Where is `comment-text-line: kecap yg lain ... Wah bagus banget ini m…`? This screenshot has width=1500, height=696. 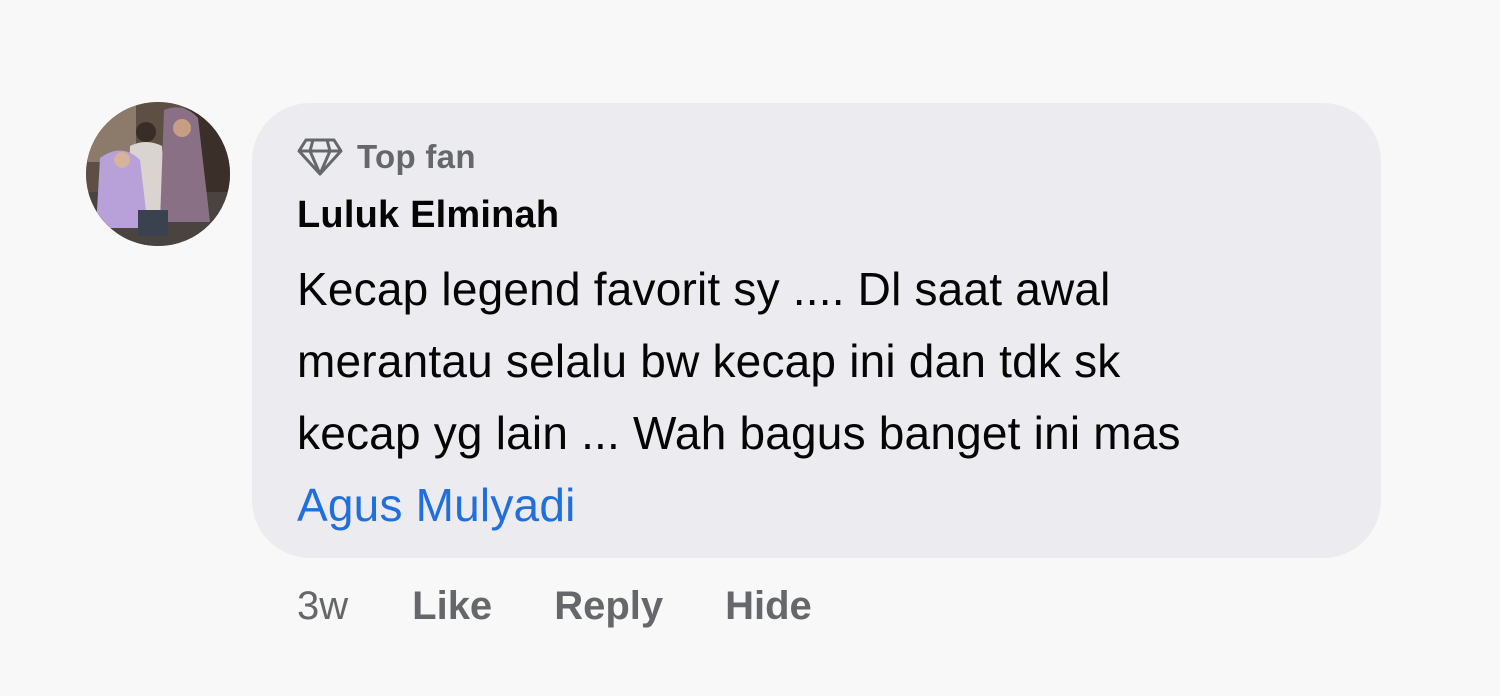
comment-text-line: kecap yg lain ... Wah bagus banget ini m… is located at coordinates (739, 433).